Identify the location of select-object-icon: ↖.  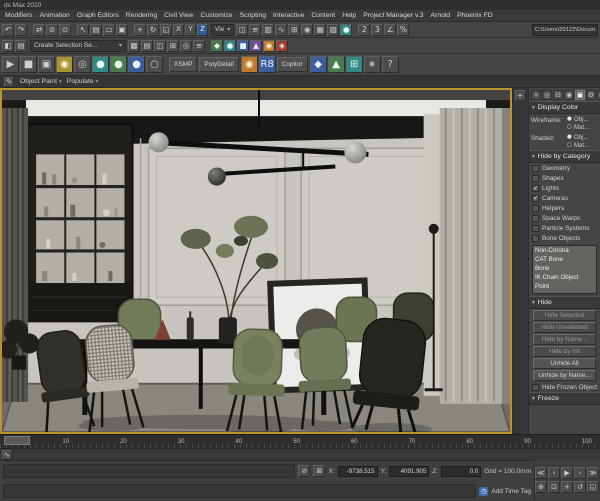
(83, 29).